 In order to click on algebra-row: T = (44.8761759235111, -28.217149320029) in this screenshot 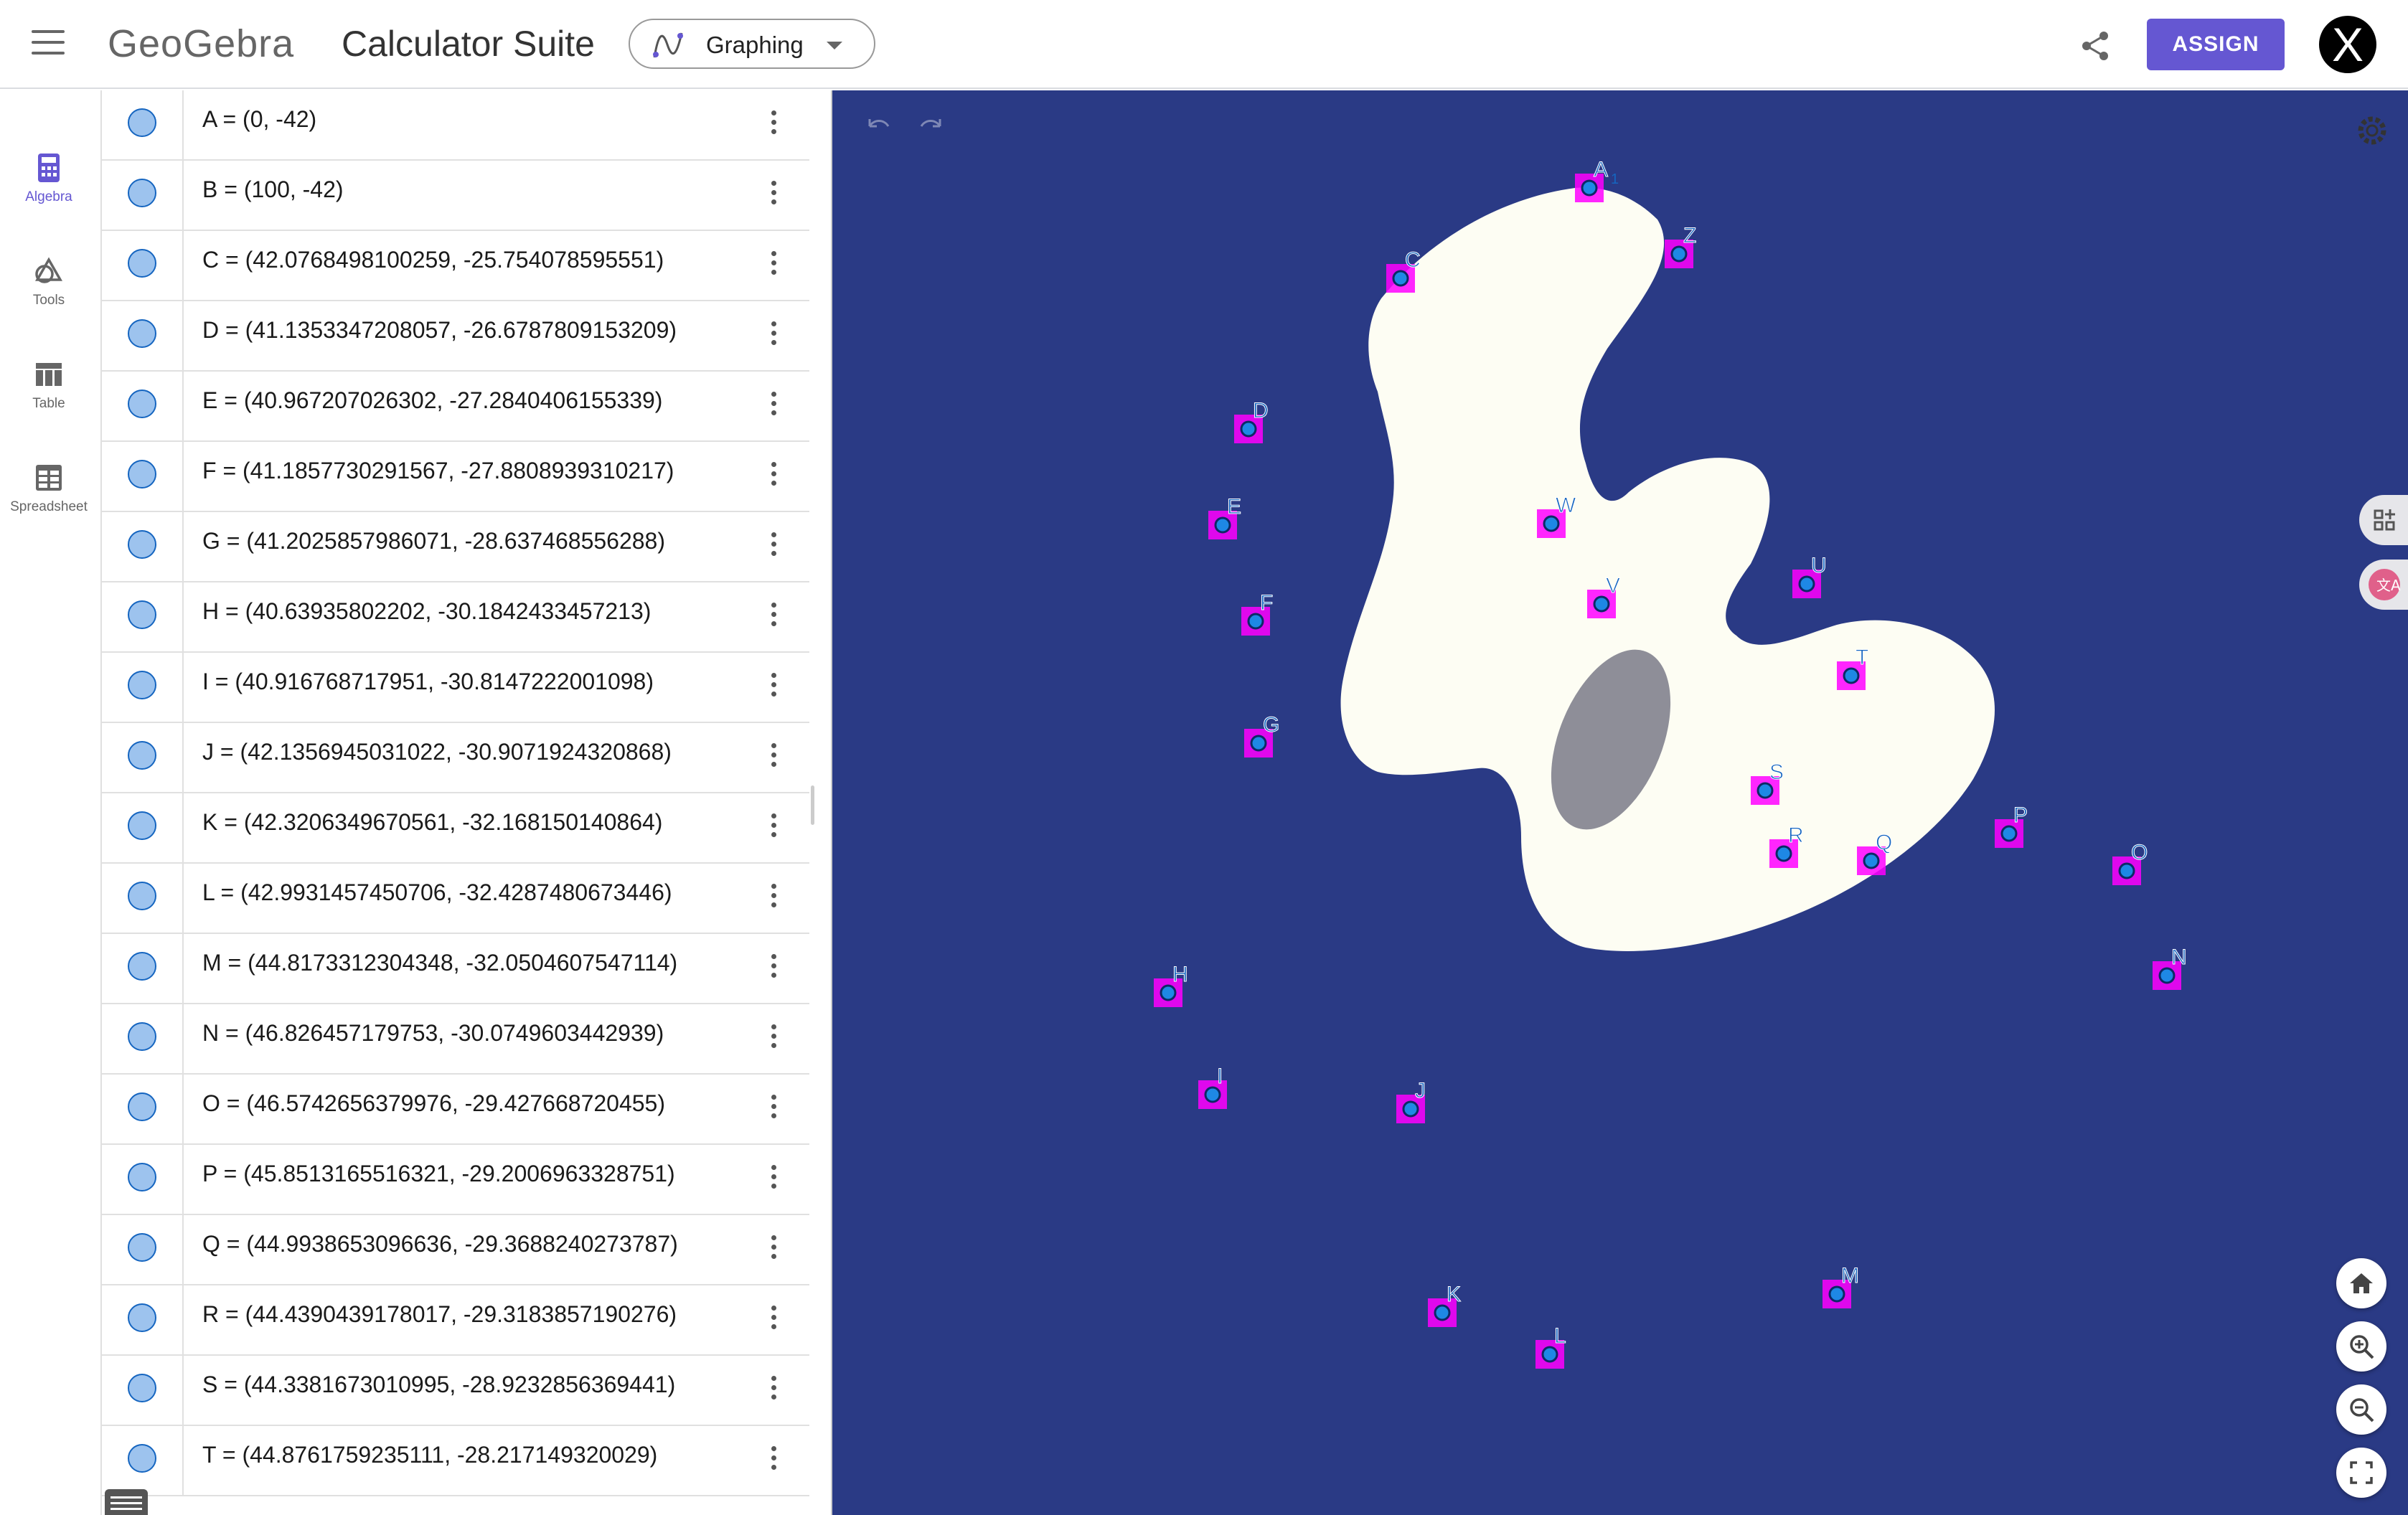, I will do `click(455, 1461)`.